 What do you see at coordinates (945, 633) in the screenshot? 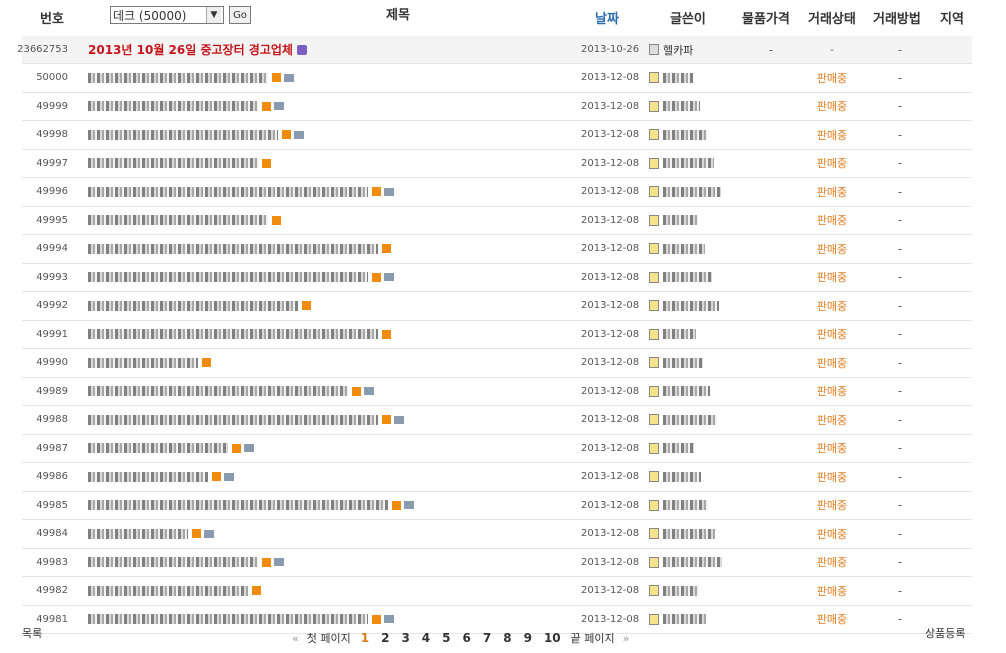
I see `register-button: 상품등록` at bounding box center [945, 633].